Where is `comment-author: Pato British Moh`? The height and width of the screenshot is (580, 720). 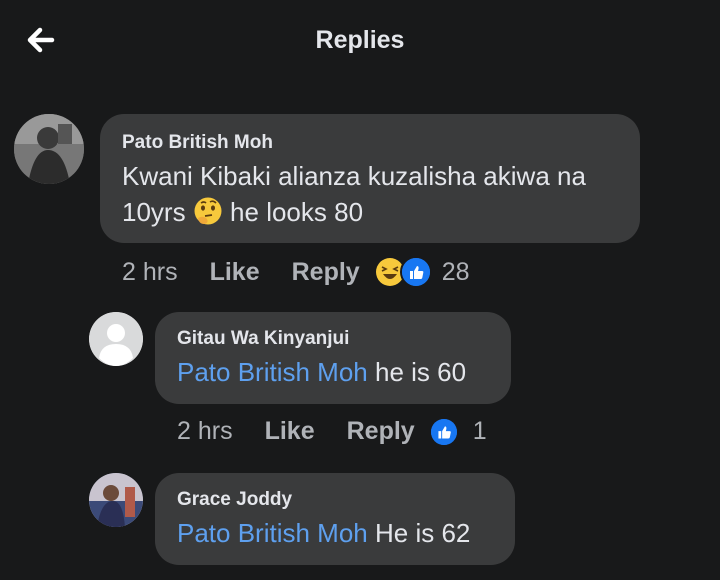 comment-author: Pato British Moh is located at coordinates (370, 143).